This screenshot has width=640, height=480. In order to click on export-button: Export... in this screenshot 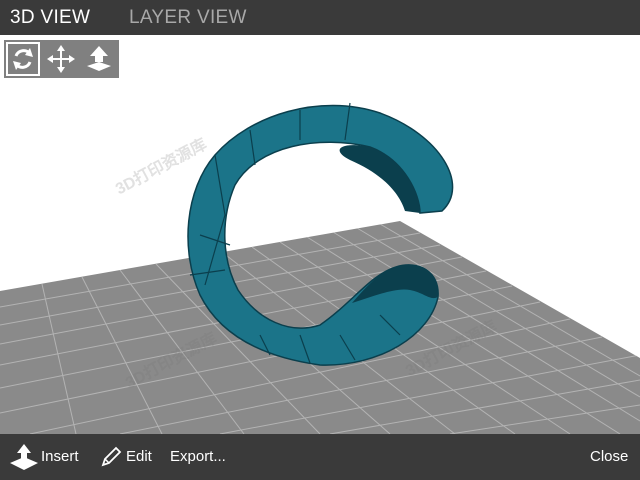, I will do `click(198, 457)`.